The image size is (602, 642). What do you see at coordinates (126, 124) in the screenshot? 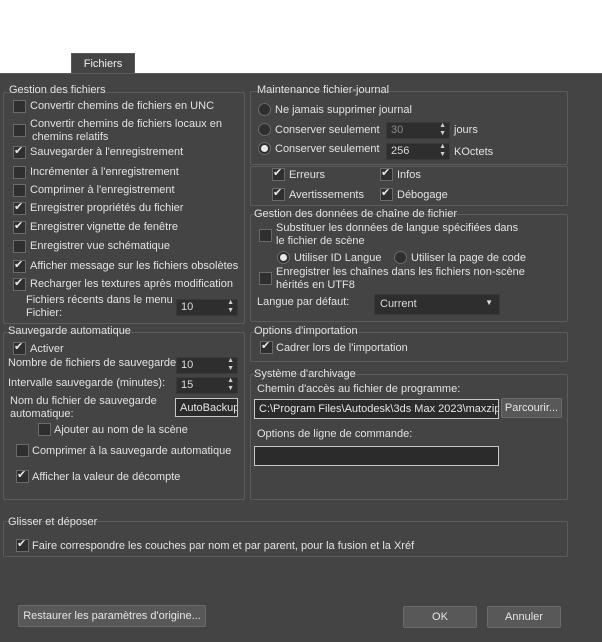
I see `convert-relative-label: Convertir chemins de fichiers locaux en` at bounding box center [126, 124].